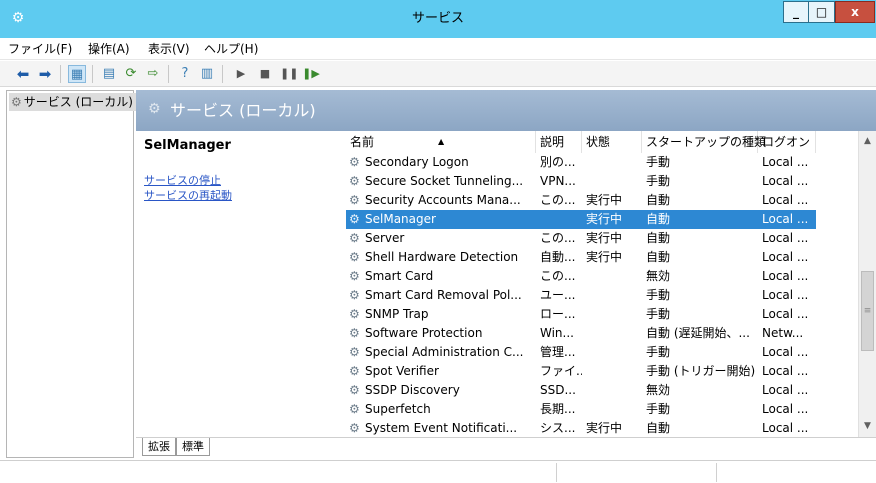 This screenshot has width=876, height=483. I want to click on pane-title: サービス (ローカル), so click(243, 110).